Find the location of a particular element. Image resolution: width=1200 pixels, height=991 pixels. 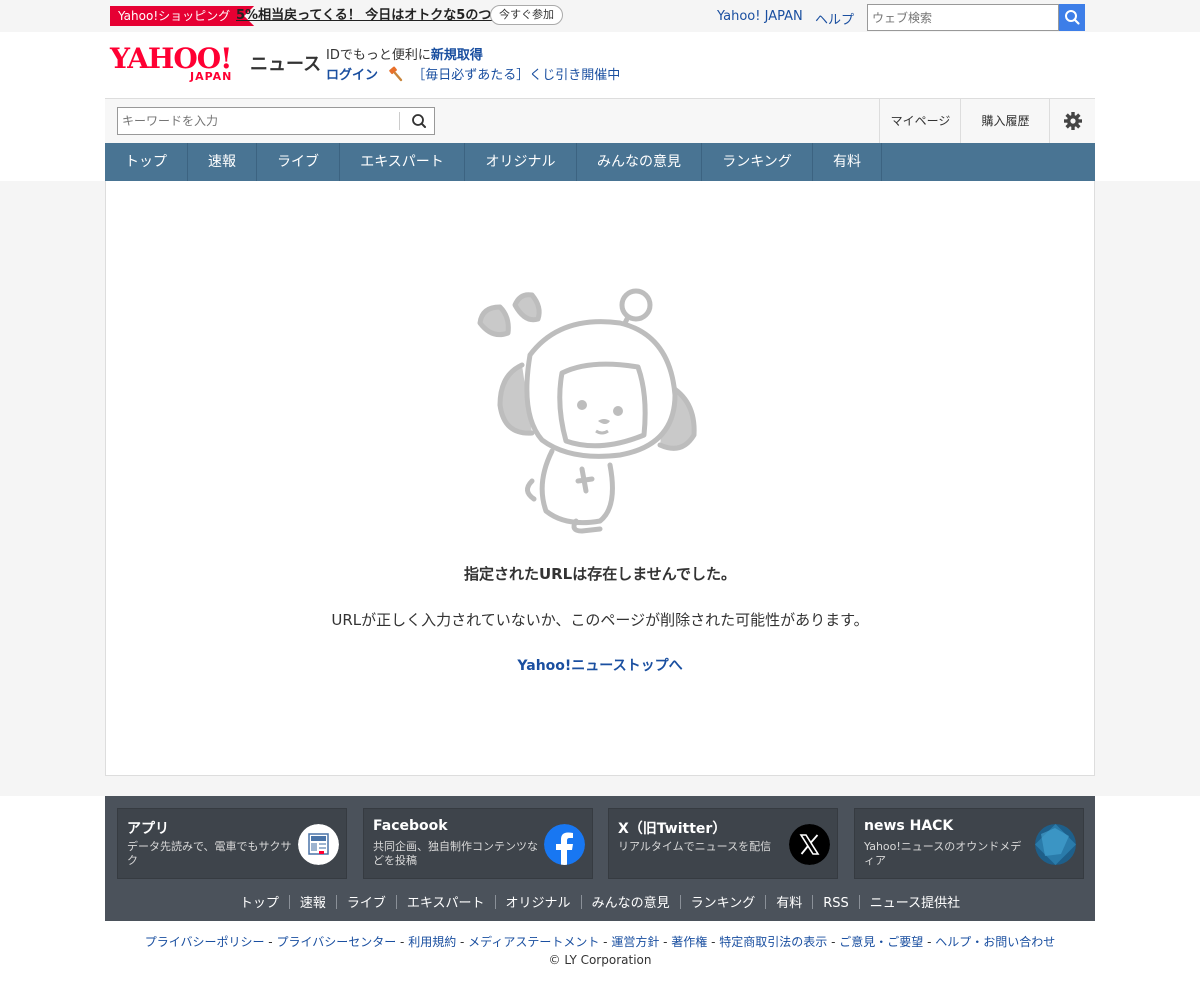

legal-help: ヘルプ・お問い合わせ is located at coordinates (995, 942).